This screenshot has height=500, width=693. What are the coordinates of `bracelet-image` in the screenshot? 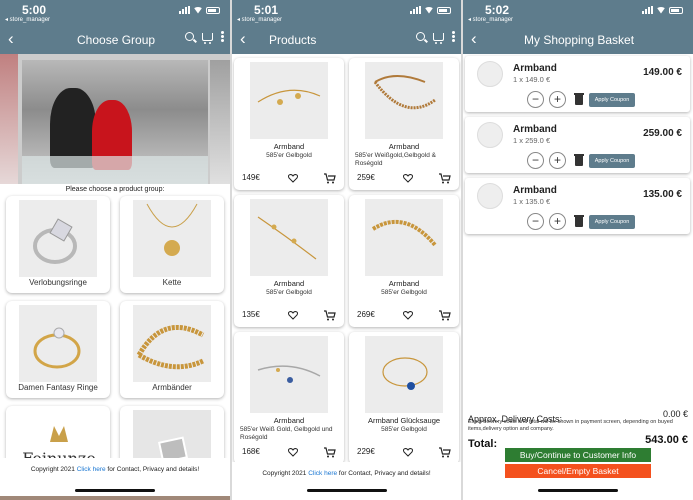 It's located at (172, 343).